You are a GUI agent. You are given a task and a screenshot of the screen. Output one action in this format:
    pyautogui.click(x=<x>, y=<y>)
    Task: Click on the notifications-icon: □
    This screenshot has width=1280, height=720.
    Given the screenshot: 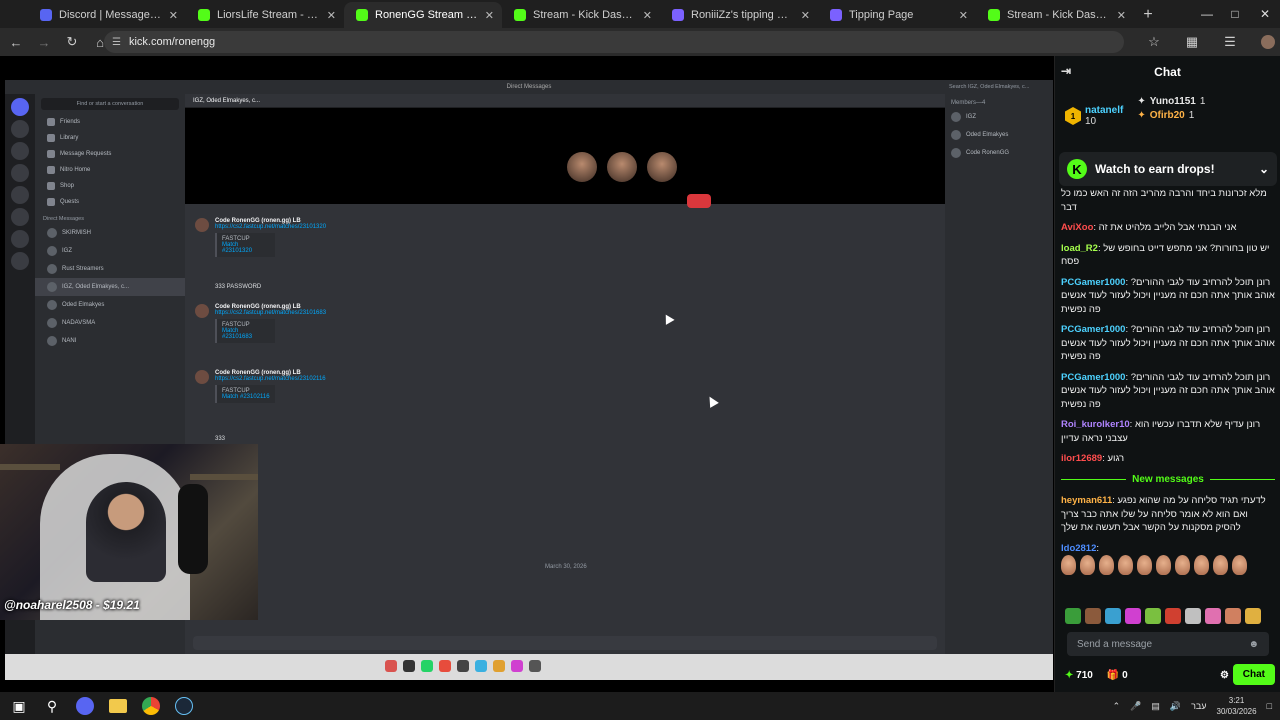 What is the action you would take?
    pyautogui.click(x=1269, y=706)
    